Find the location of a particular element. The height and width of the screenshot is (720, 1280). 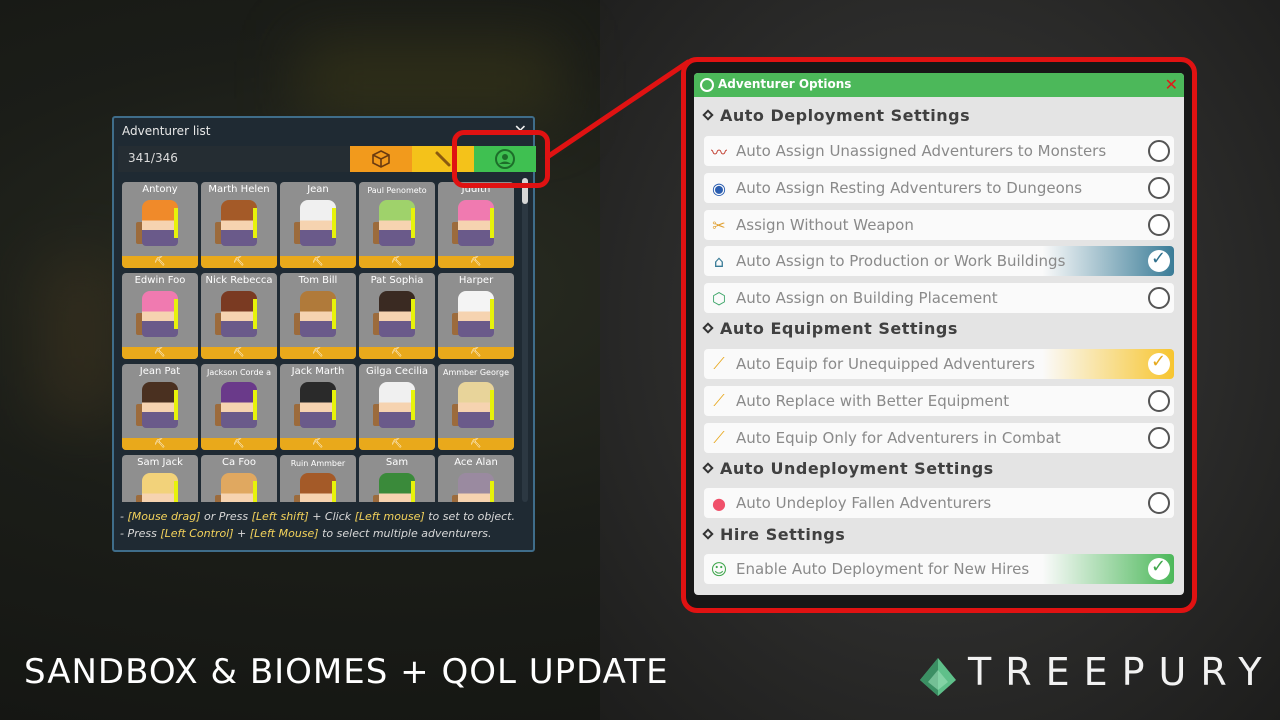

option-row: ☺ Enable Auto Deployment for New Hires is located at coordinates (939, 569).